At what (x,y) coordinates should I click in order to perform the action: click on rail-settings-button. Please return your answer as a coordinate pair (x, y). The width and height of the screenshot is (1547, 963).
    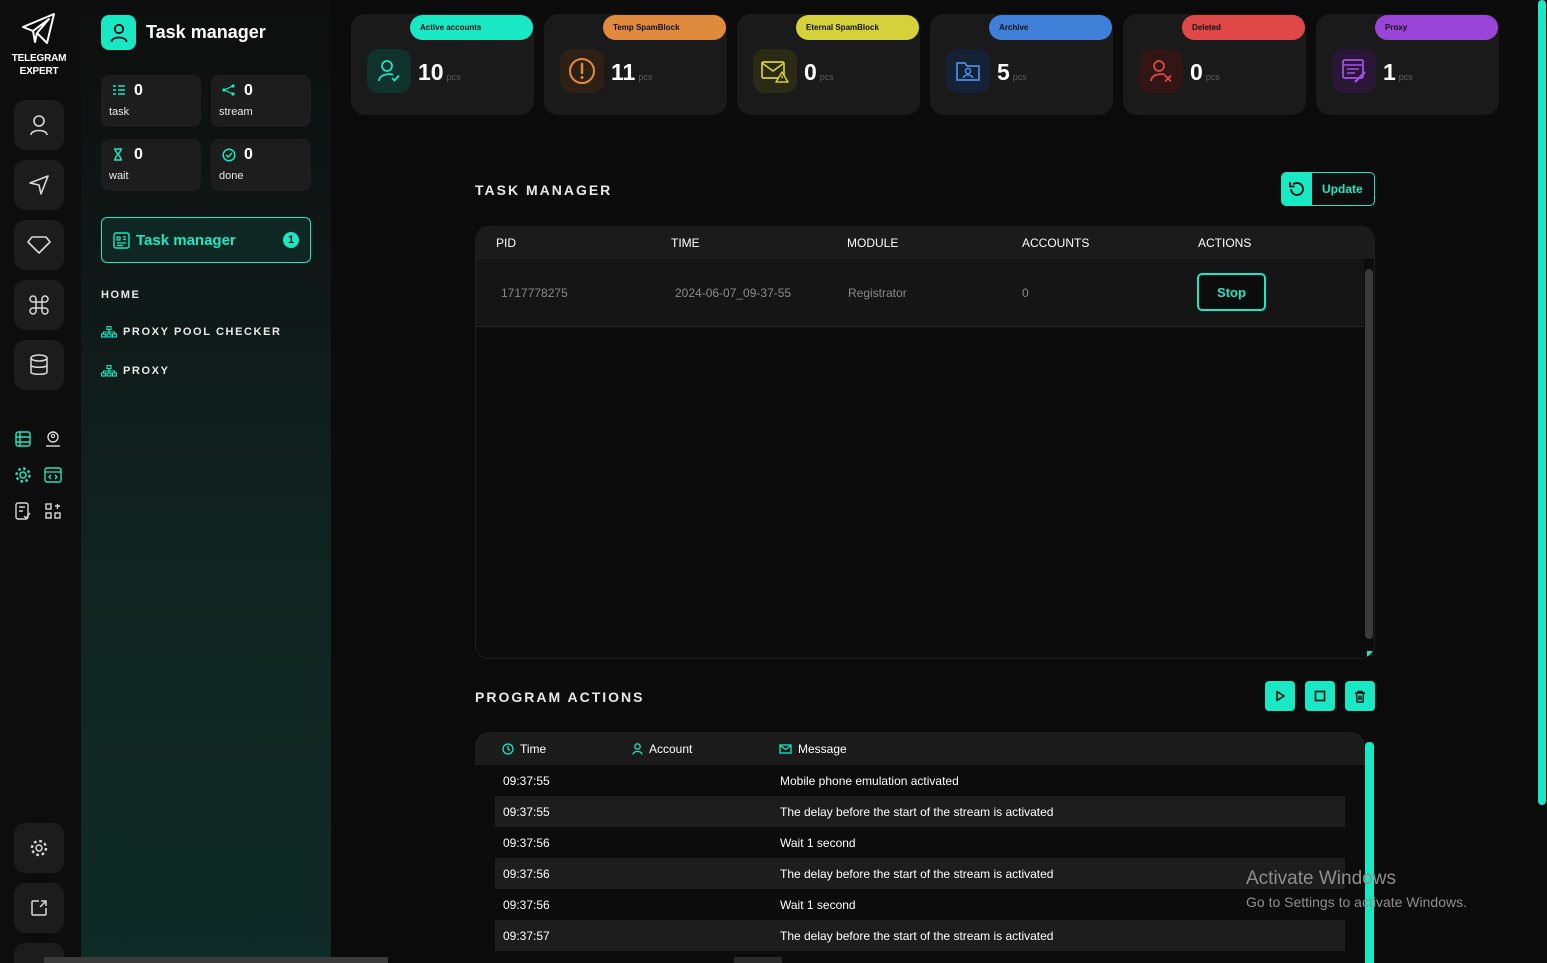
    Looking at the image, I should click on (39, 848).